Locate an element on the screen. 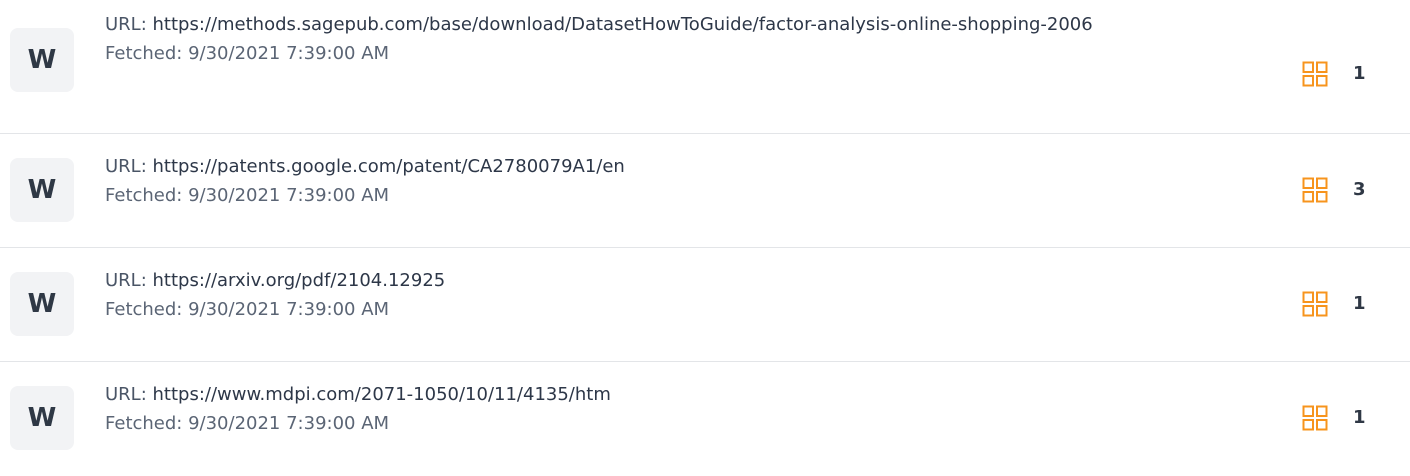 This screenshot has height=476, width=1410. match-count: 3 is located at coordinates (1359, 189).